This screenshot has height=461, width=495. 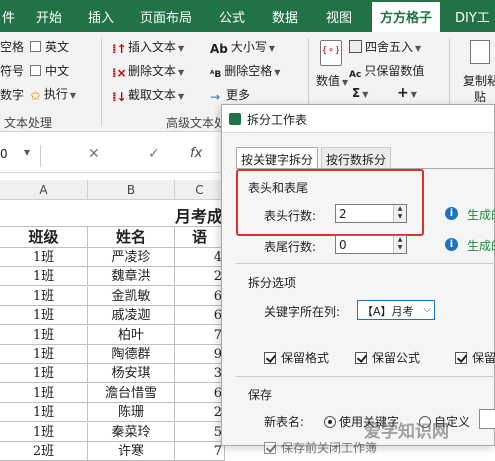 What do you see at coordinates (320, 447) in the screenshot?
I see `close-before-save-checkbox: 保存前关闭工作簿` at bounding box center [320, 447].